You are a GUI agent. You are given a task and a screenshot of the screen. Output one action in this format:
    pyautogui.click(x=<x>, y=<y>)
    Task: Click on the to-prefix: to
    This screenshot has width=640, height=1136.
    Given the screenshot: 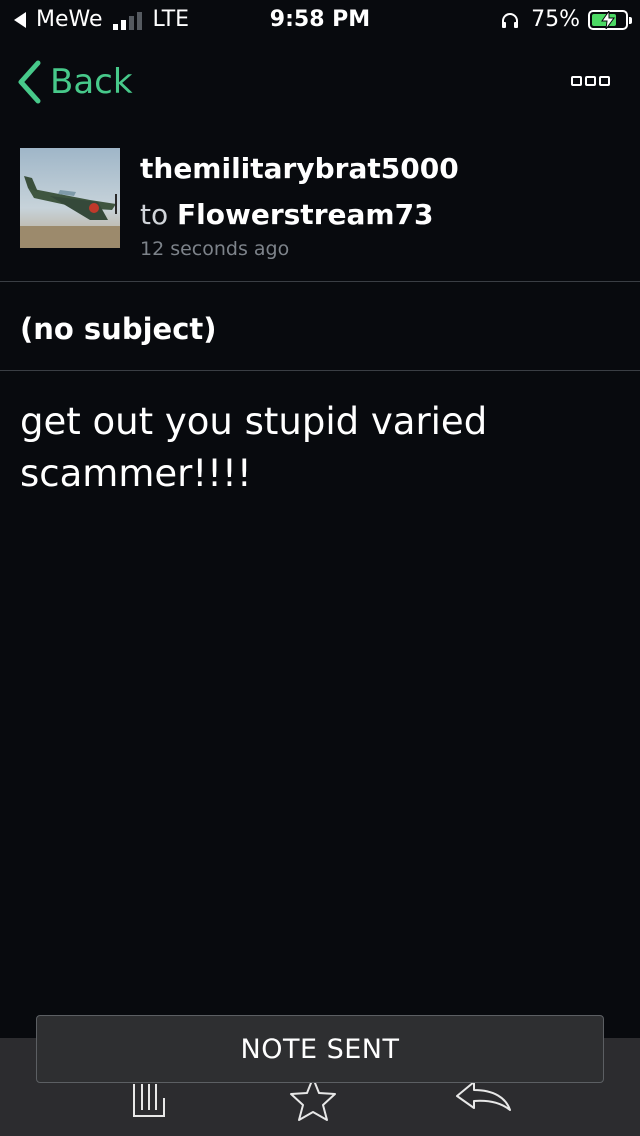 What is the action you would take?
    pyautogui.click(x=154, y=214)
    